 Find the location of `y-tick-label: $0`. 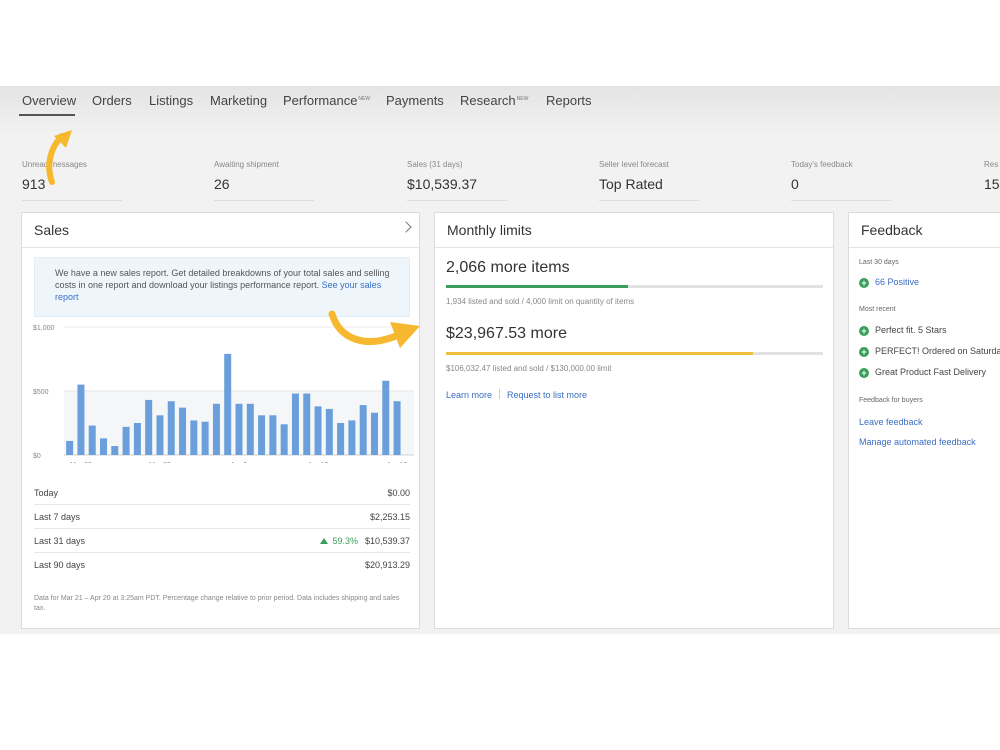

y-tick-label: $0 is located at coordinates (37, 456).